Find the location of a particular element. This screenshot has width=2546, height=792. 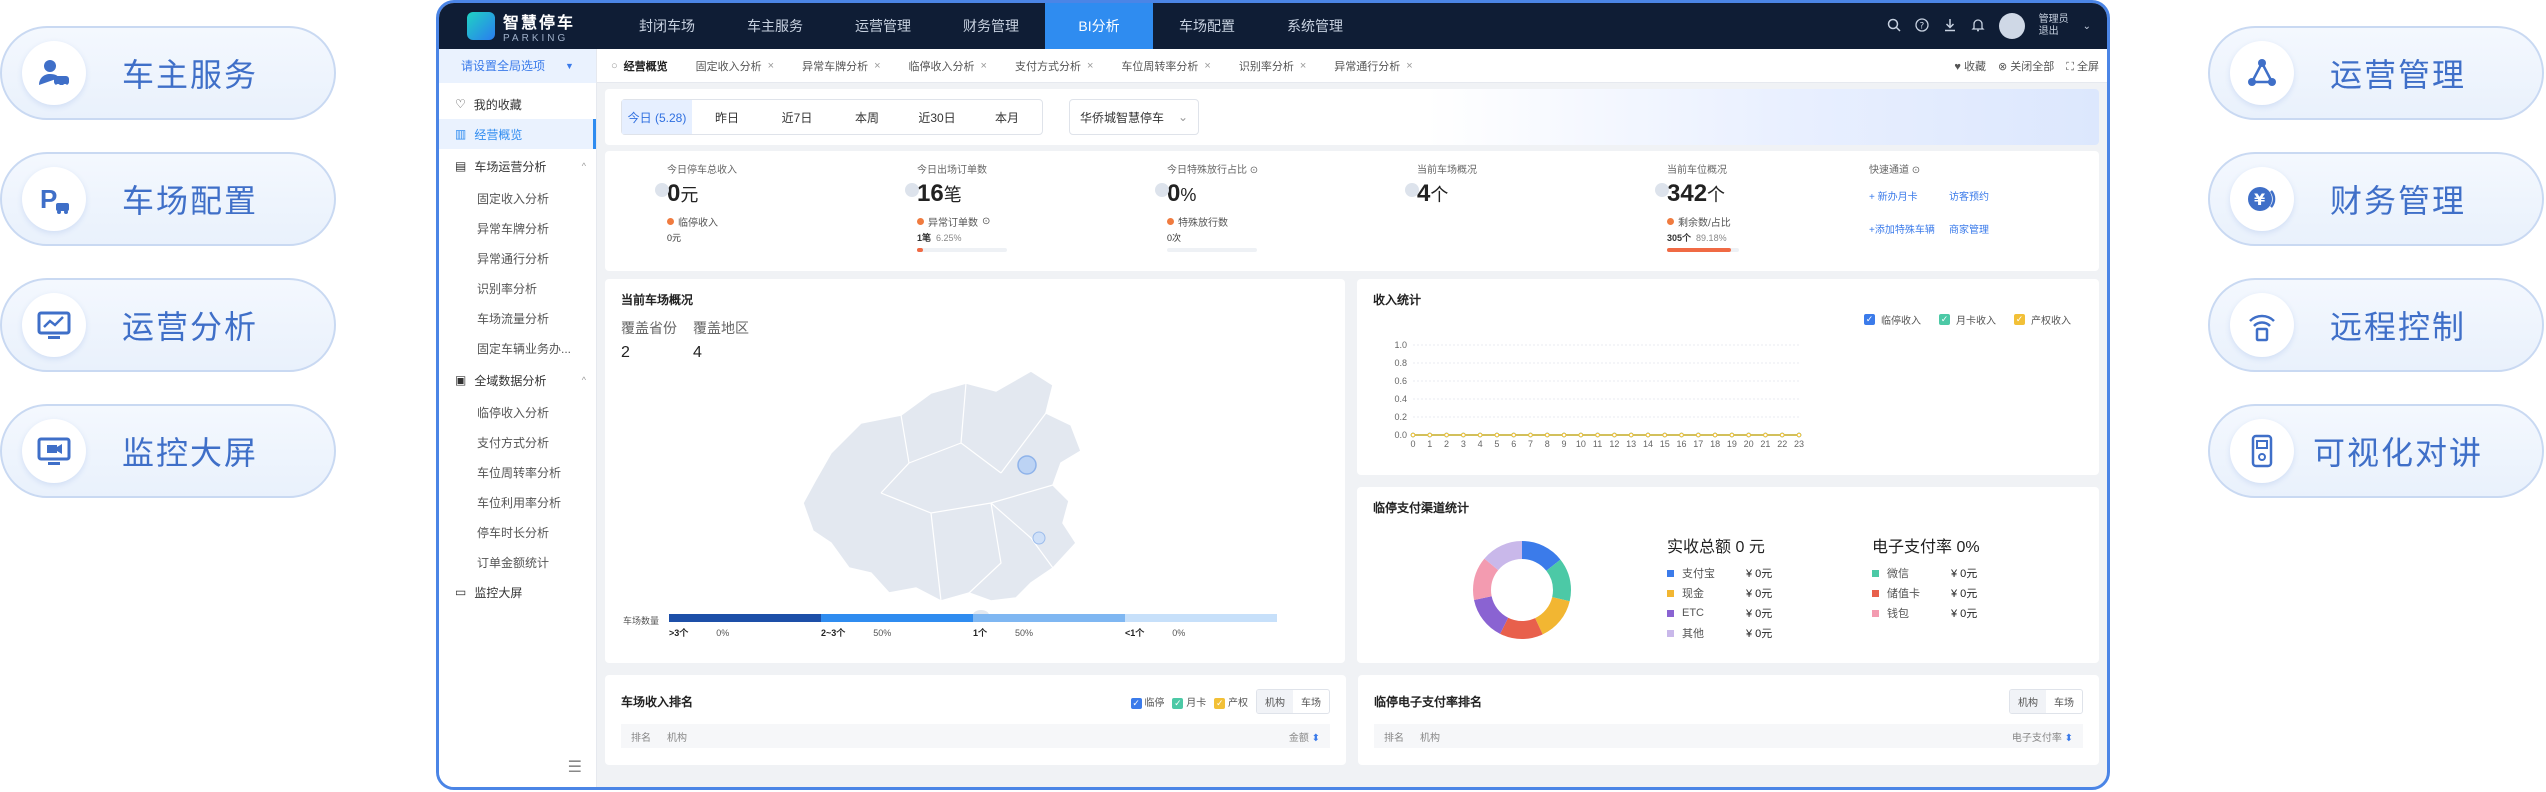

sidebar-item: 识别率分析 is located at coordinates (517, 288).